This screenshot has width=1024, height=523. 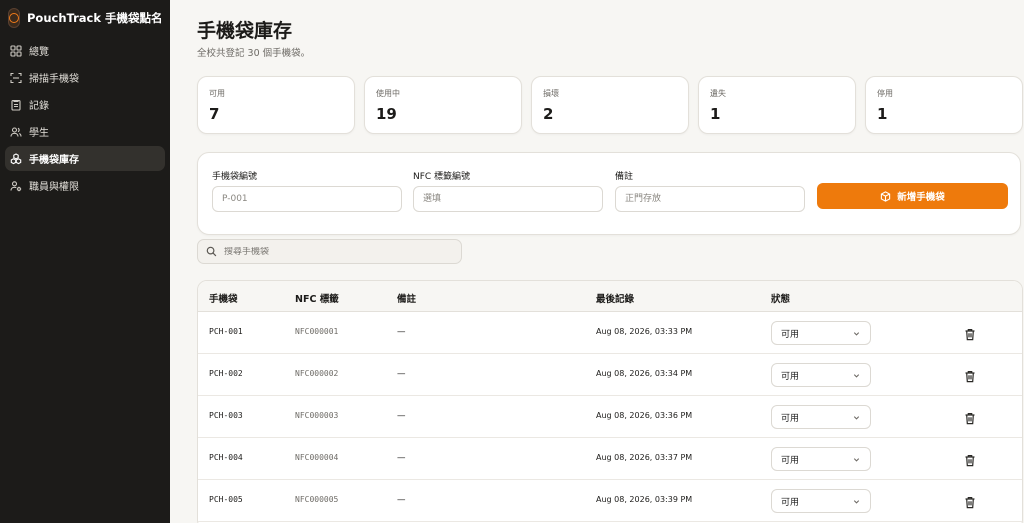 I want to click on column-header-last-record: 最後記錄, so click(x=615, y=298).